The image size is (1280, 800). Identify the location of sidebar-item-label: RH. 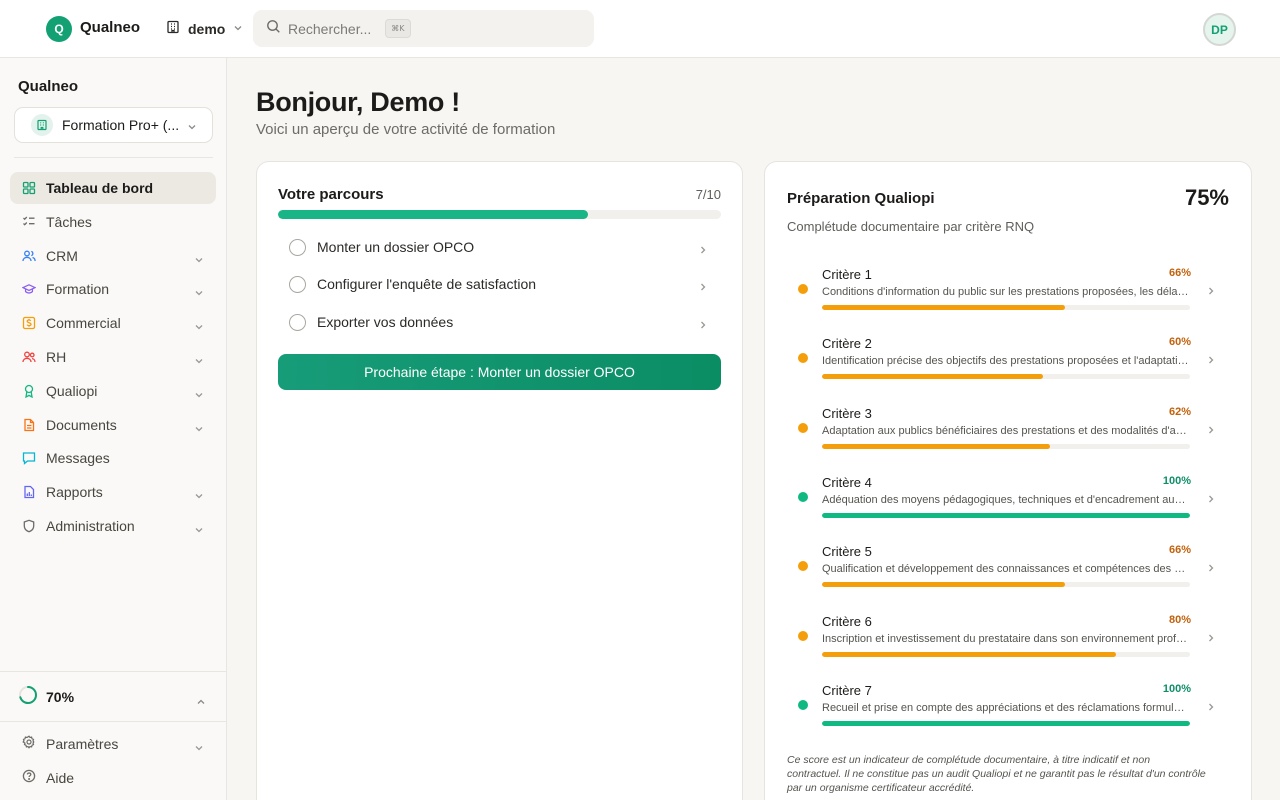
(56, 356).